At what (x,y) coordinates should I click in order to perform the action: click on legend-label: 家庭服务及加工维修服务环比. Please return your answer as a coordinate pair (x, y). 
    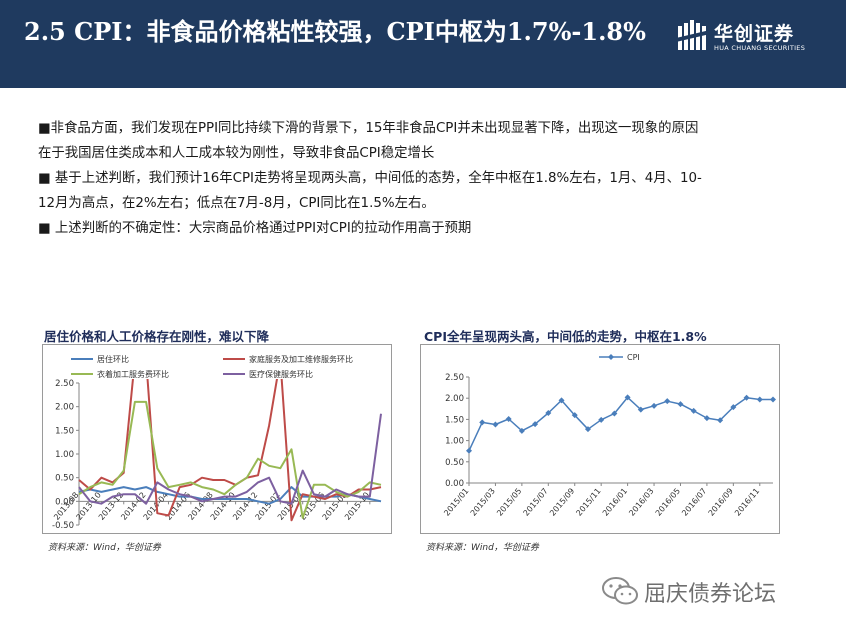
    Looking at the image, I should click on (301, 359).